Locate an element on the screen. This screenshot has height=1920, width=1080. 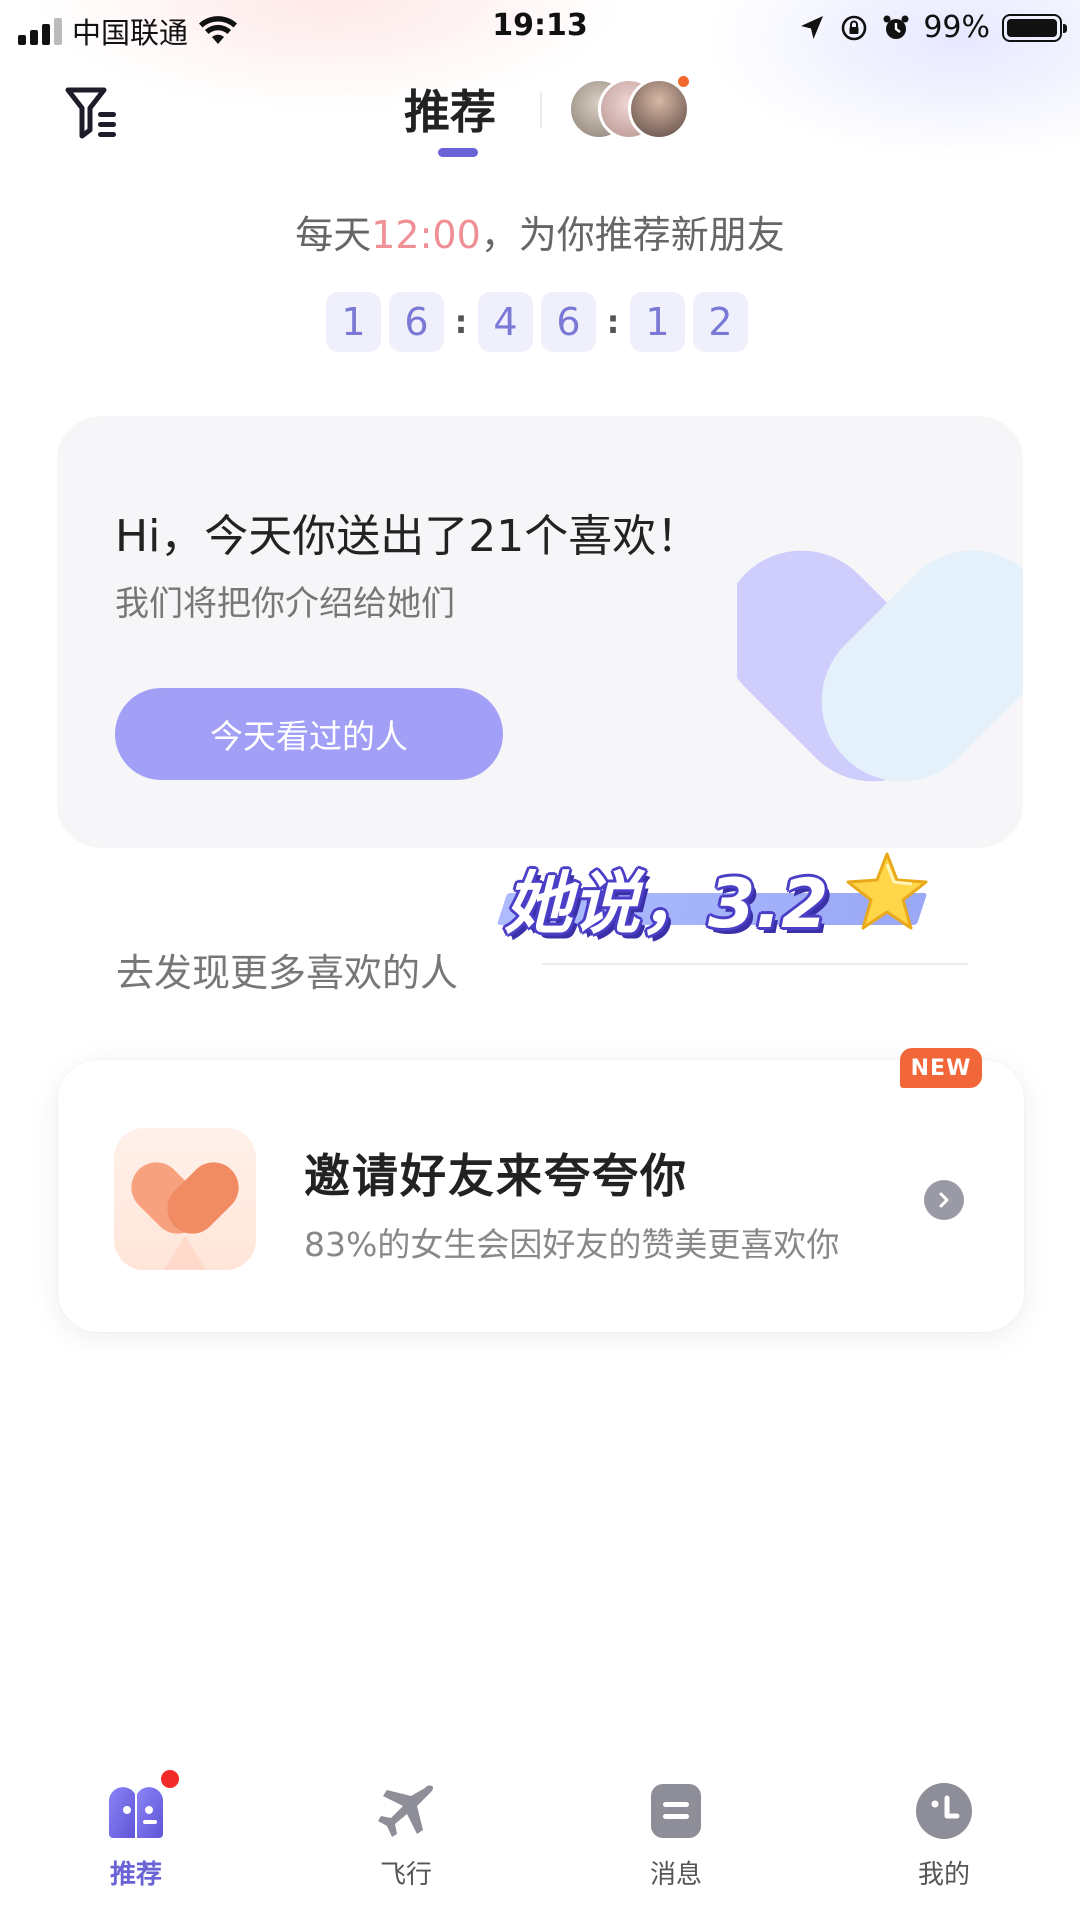
viewed-today-button: 今天看过的人 is located at coordinates (309, 734).